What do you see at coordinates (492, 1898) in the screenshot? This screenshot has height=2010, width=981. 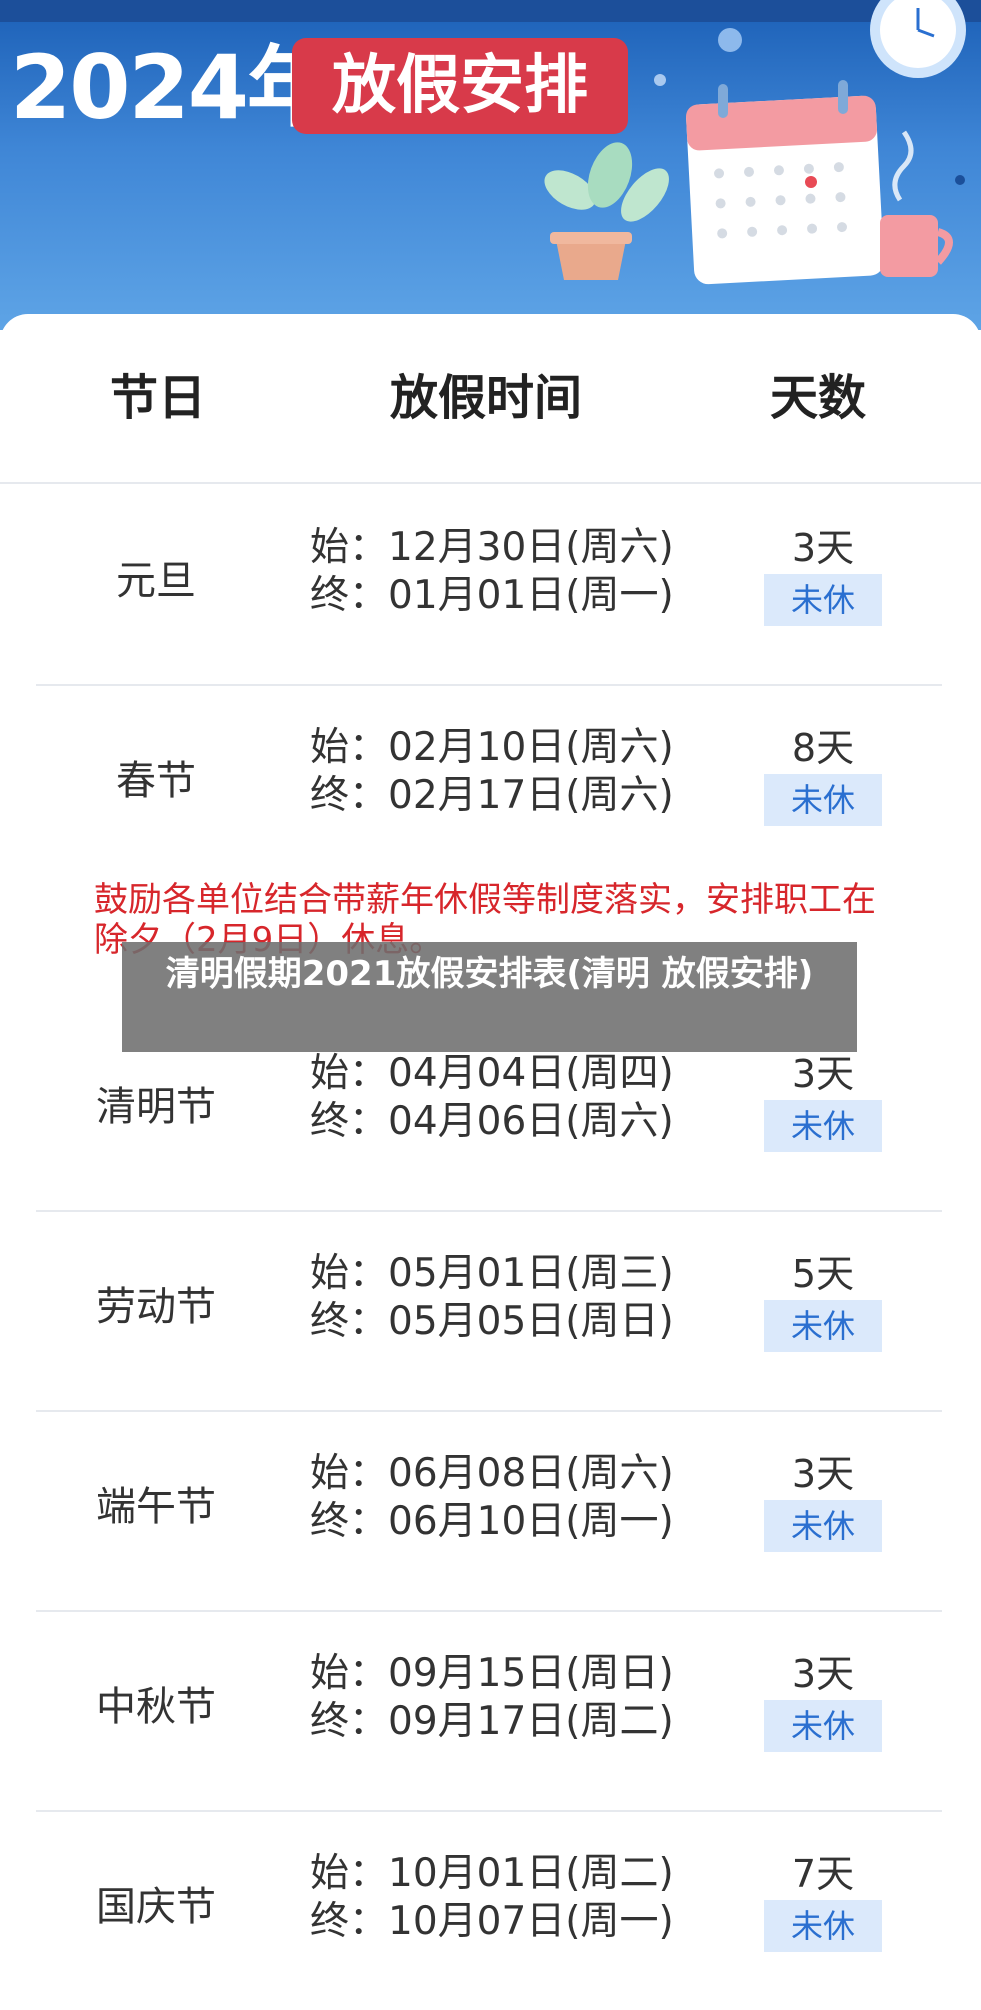 I see `date-range: 始：10月01日(周二) 终：10月07日(周一)` at bounding box center [492, 1898].